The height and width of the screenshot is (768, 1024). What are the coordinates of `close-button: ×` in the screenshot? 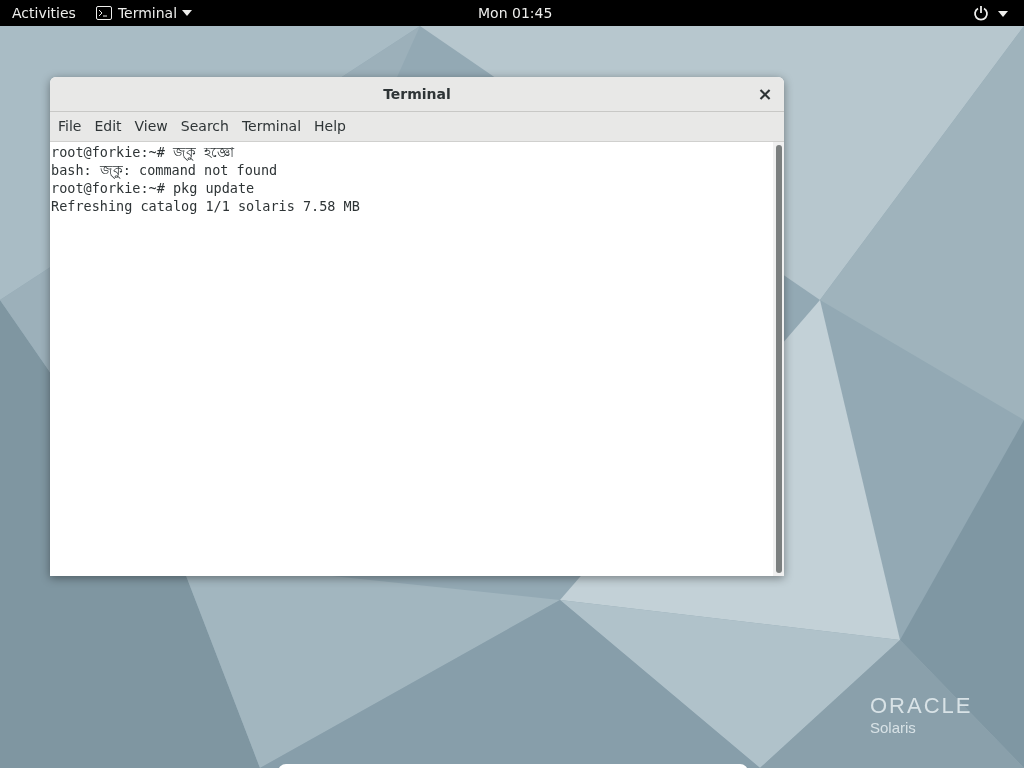 It's located at (765, 94).